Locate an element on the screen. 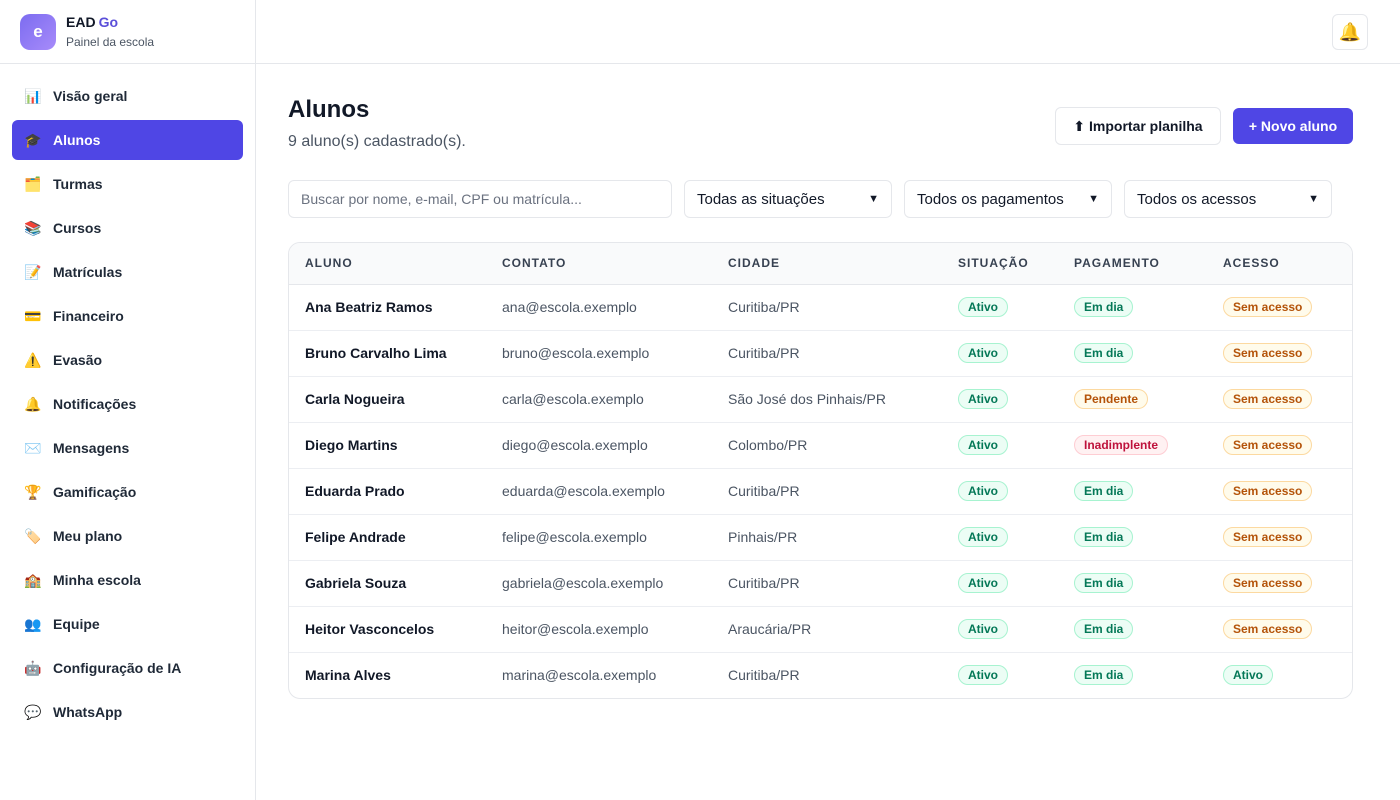 This screenshot has height=800, width=1400. sidebar-item-configuracao-ia: 🤖 Configuração de IA is located at coordinates (127, 668).